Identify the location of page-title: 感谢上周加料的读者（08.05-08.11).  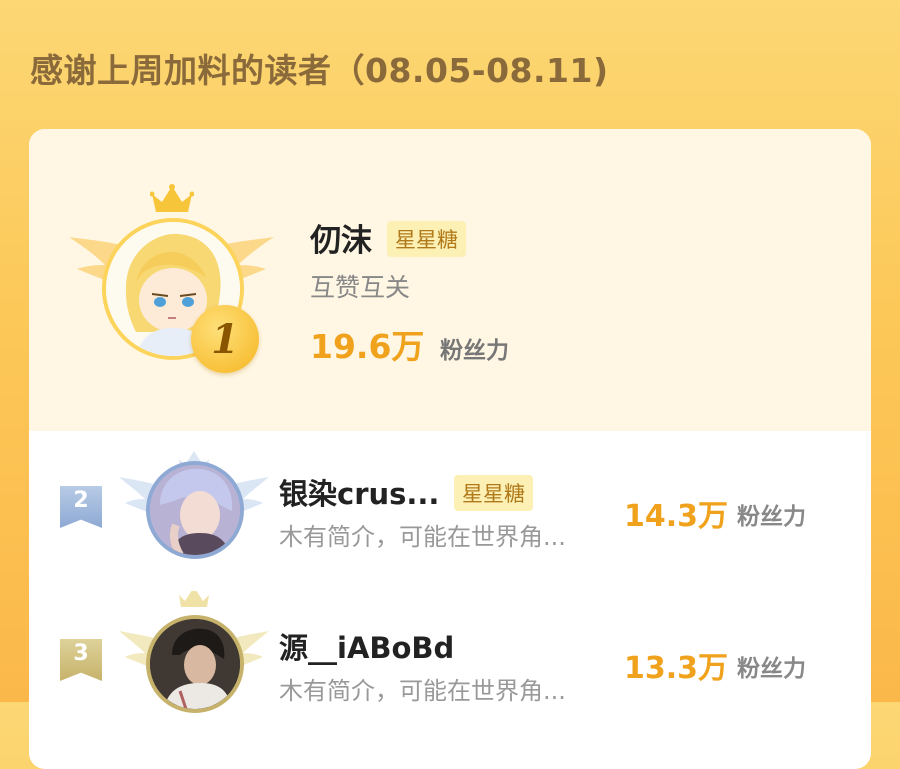
(319, 70).